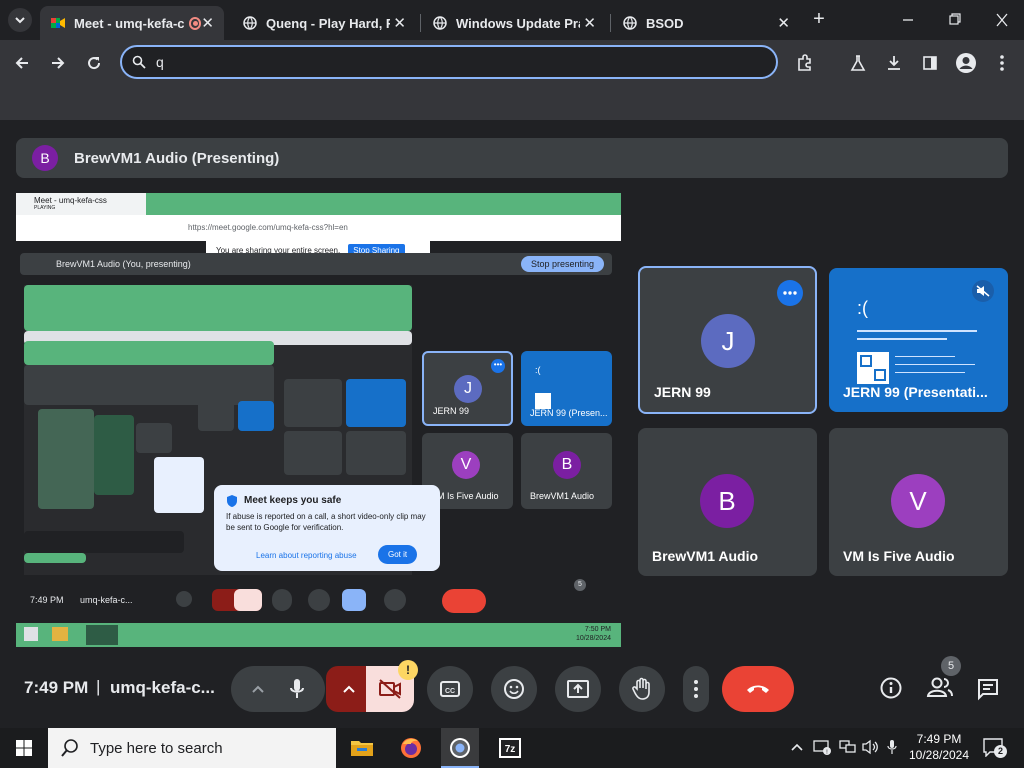 The height and width of the screenshot is (768, 1024). What do you see at coordinates (822, 748) in the screenshot?
I see `security-tray-icon: !` at bounding box center [822, 748].